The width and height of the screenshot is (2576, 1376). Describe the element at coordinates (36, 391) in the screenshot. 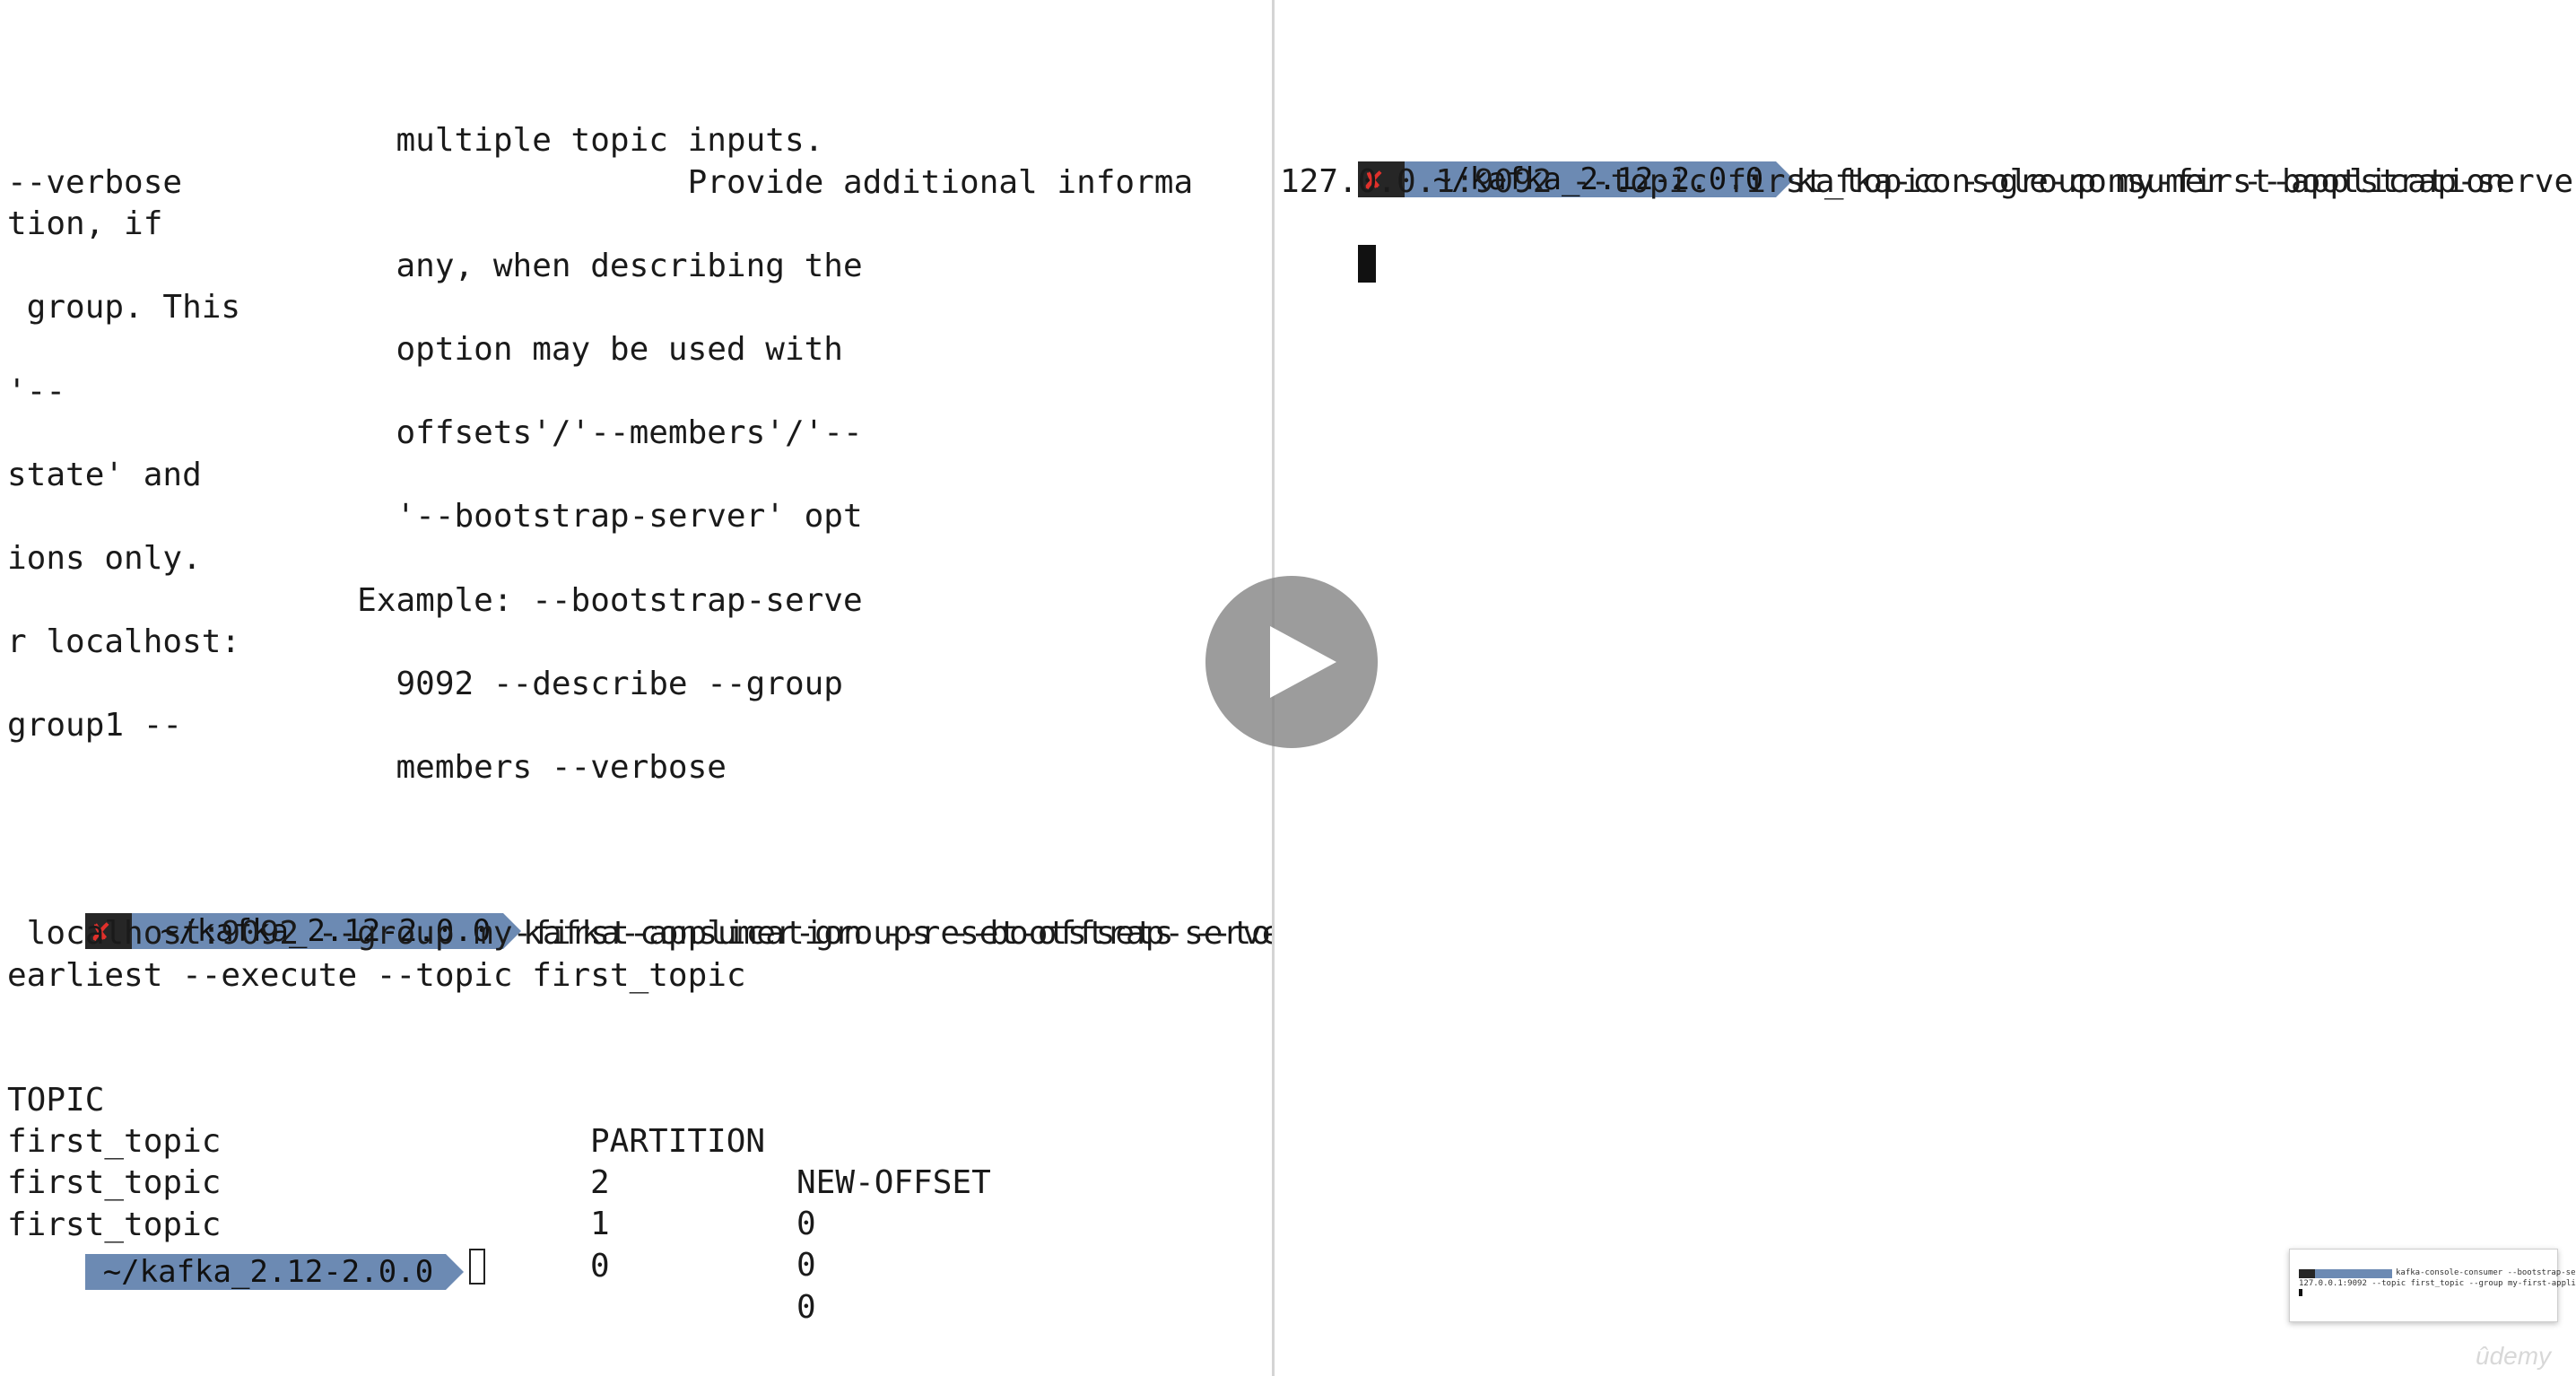

I see `help-line-text: '--` at that location.